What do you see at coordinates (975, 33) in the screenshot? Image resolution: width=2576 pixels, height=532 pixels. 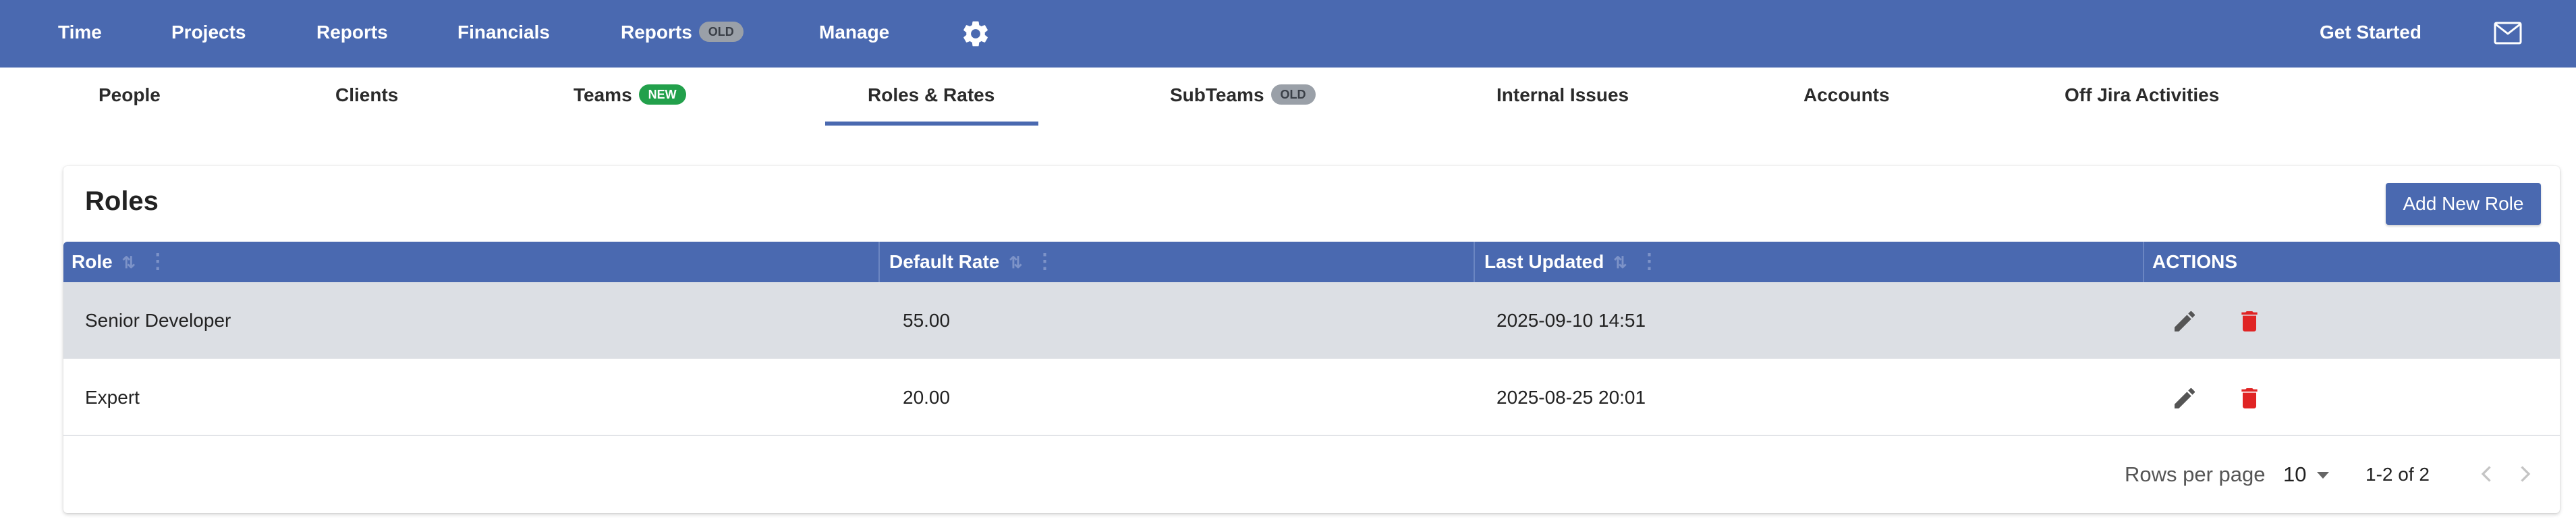 I see `gear-icon` at bounding box center [975, 33].